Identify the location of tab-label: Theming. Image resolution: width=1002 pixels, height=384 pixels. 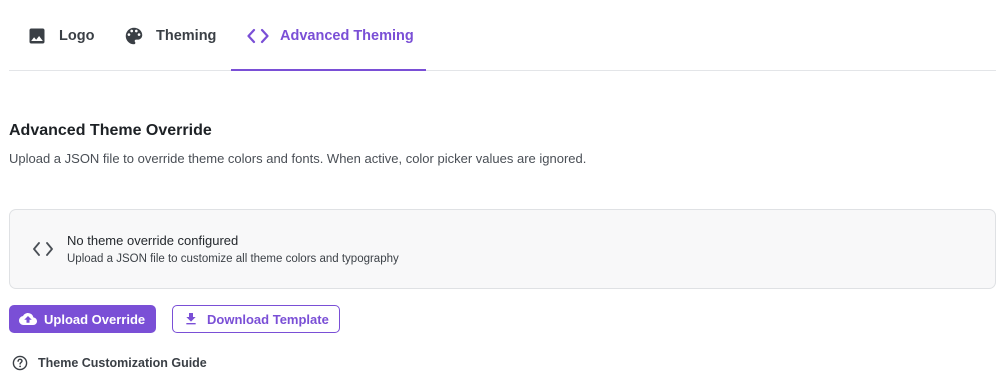
(186, 35).